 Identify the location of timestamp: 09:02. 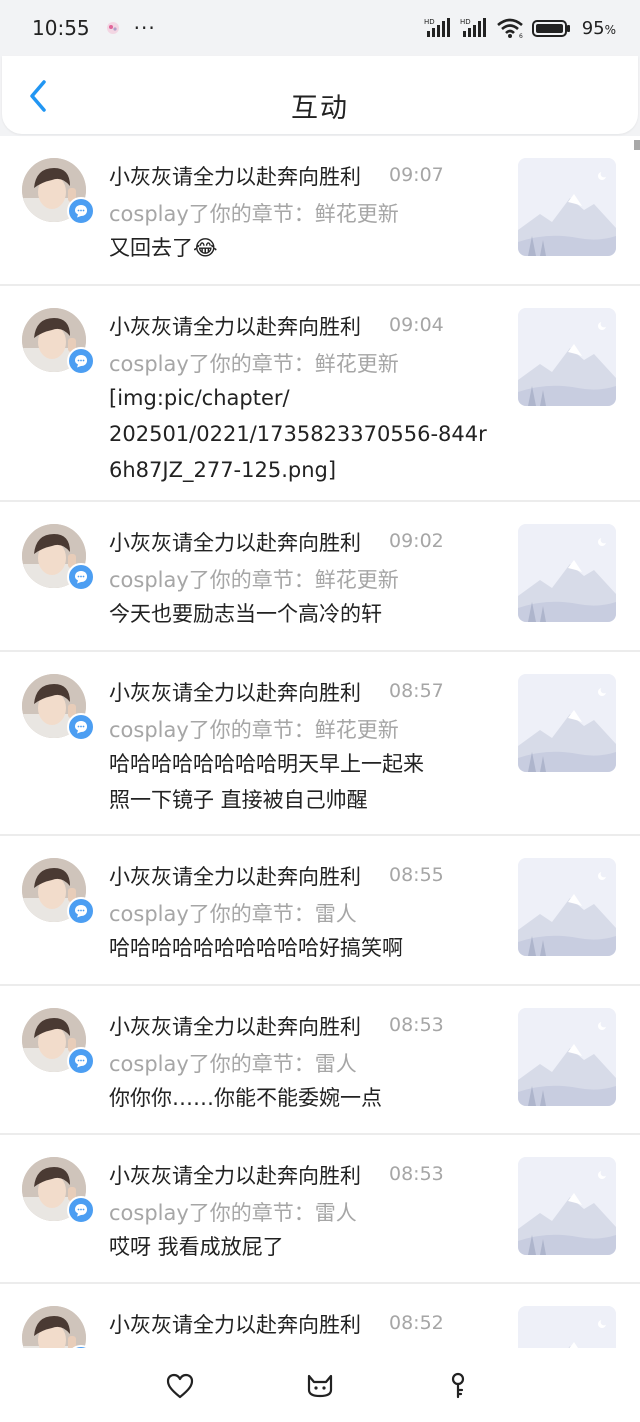
(416, 541).